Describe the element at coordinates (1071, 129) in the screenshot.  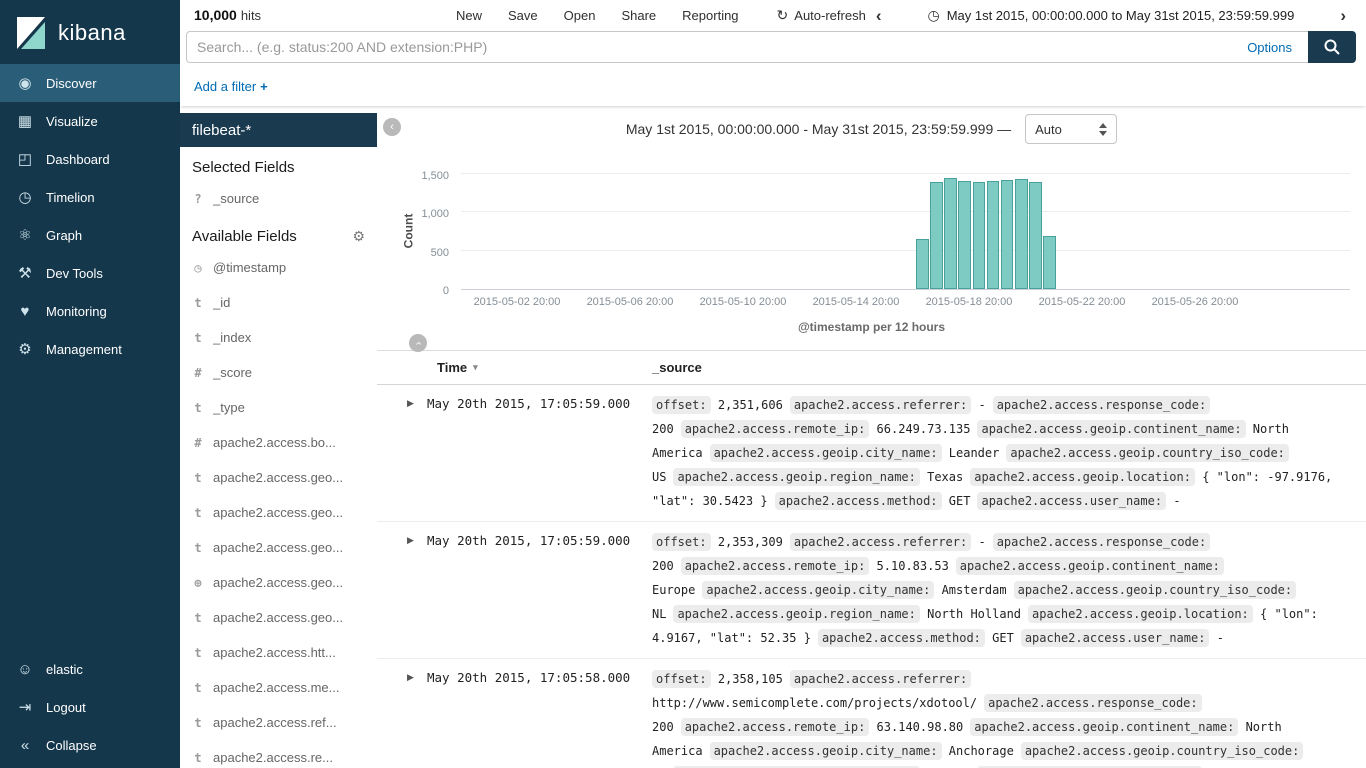
I see `interval-select: Auto` at that location.